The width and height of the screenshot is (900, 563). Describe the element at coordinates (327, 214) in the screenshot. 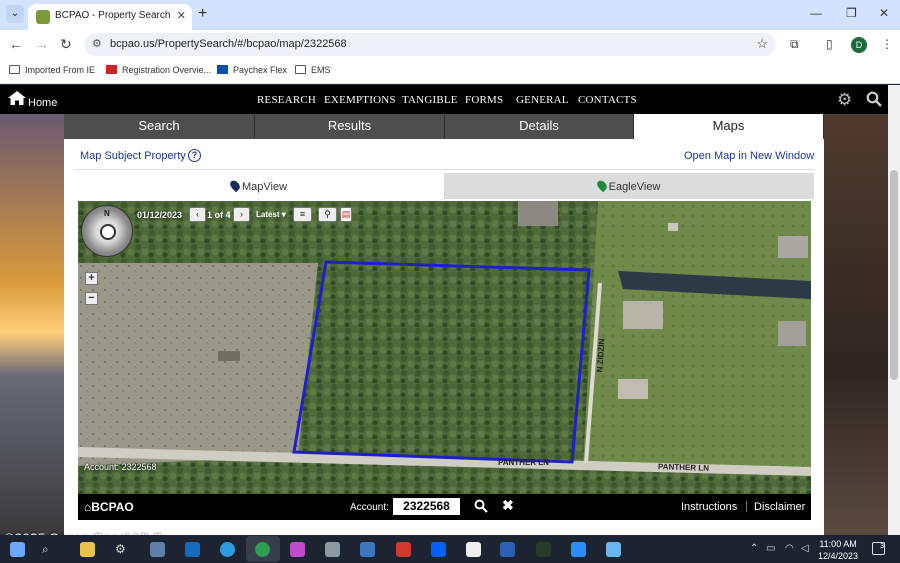

I see `location-marker-icon: ⚲` at that location.